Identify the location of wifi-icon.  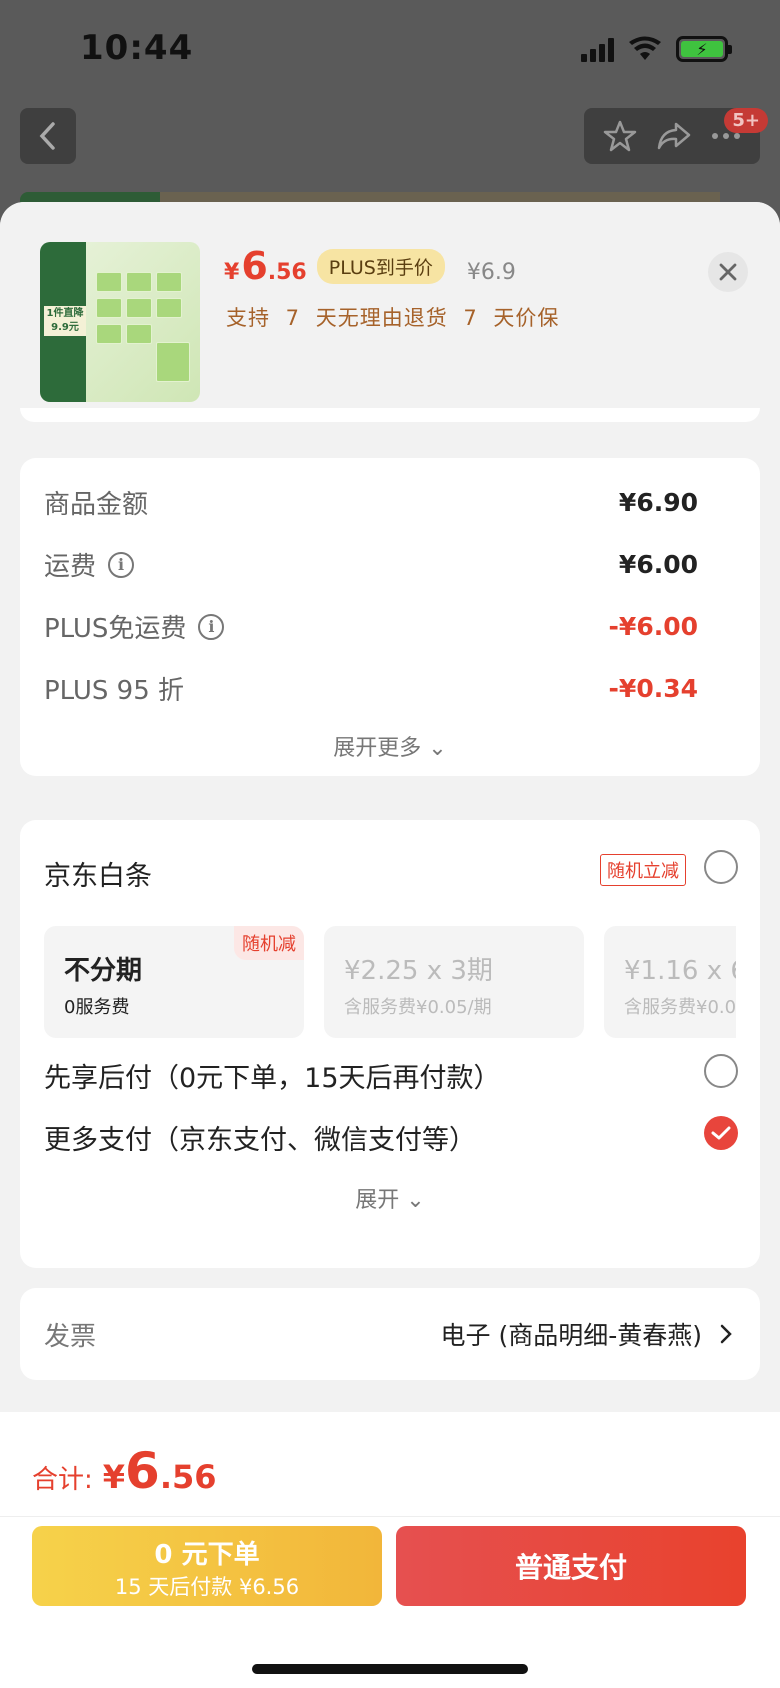
(645, 48).